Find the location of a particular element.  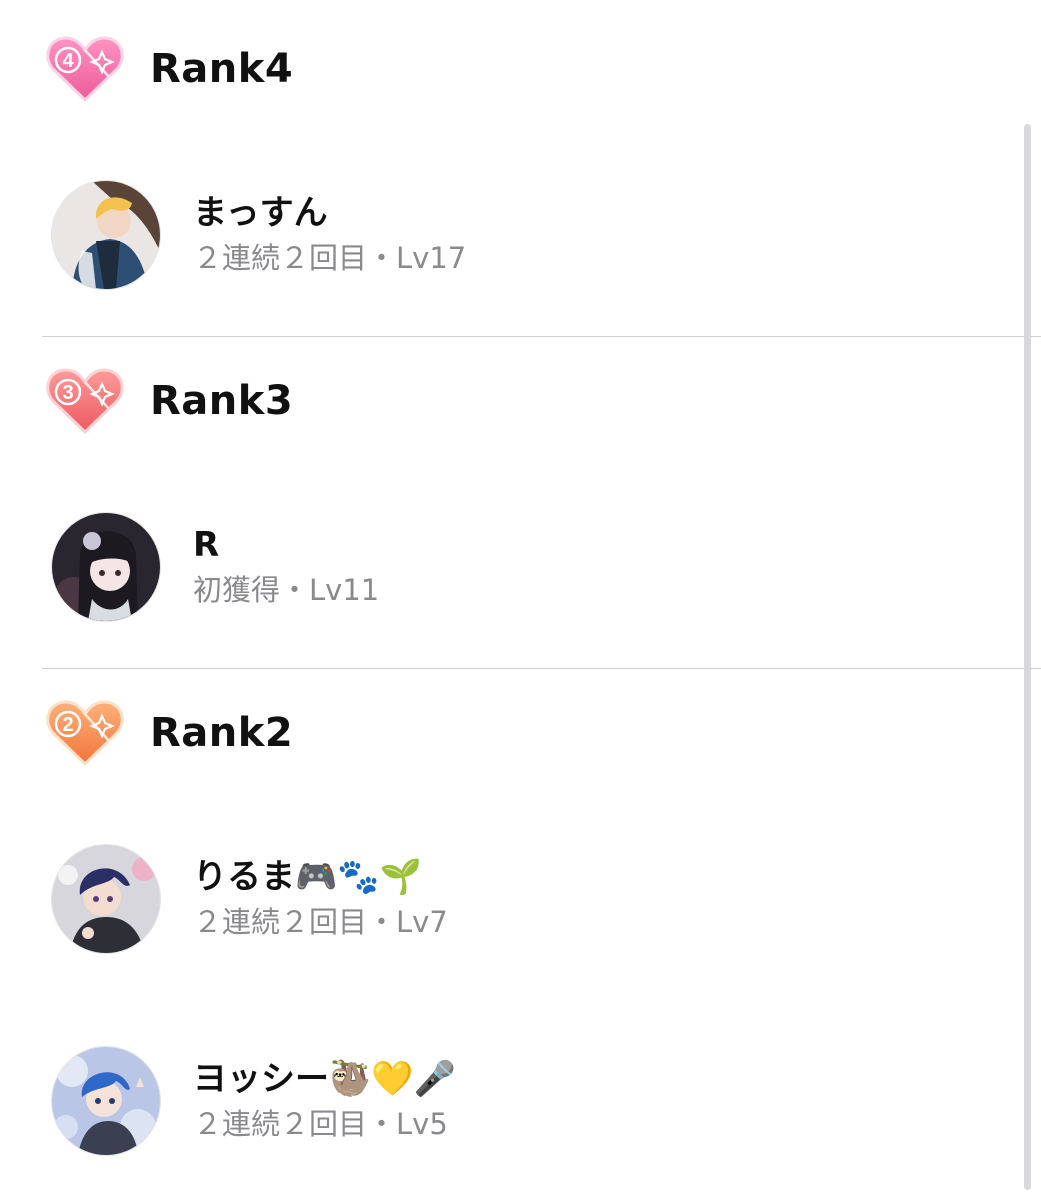

user-name: りるま🎮🐾🌱 is located at coordinates (320, 877).